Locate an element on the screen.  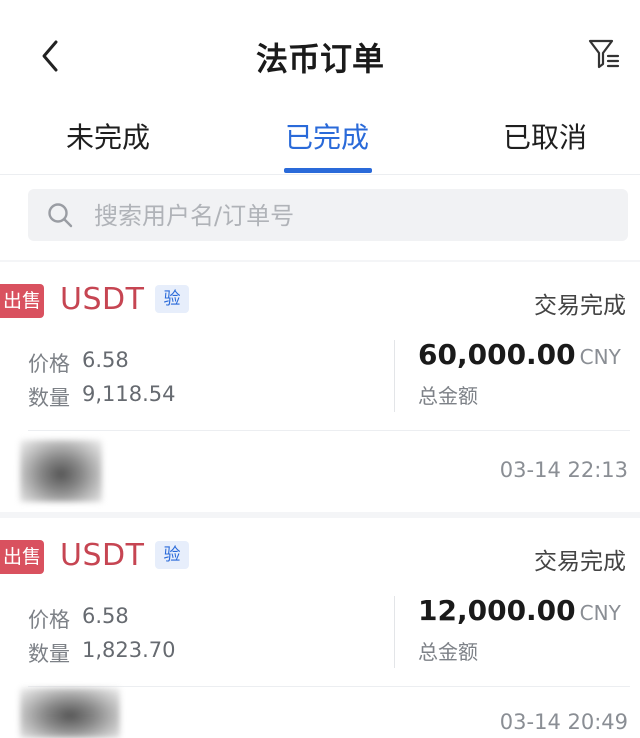
tab-incomplete: 未完成 is located at coordinates (108, 136).